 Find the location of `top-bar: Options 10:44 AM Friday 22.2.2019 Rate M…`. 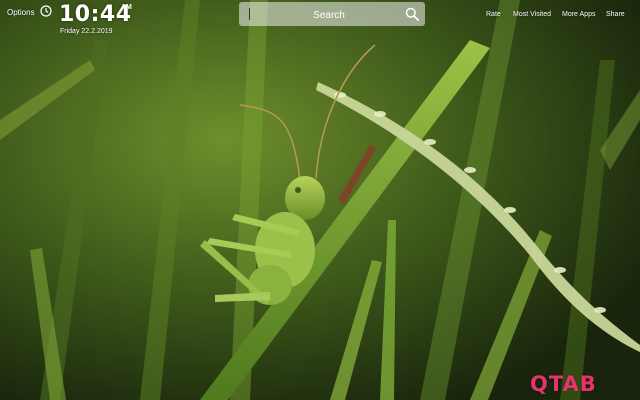

top-bar: Options 10:44 AM Friday 22.2.2019 Rate M… is located at coordinates (320, 20).